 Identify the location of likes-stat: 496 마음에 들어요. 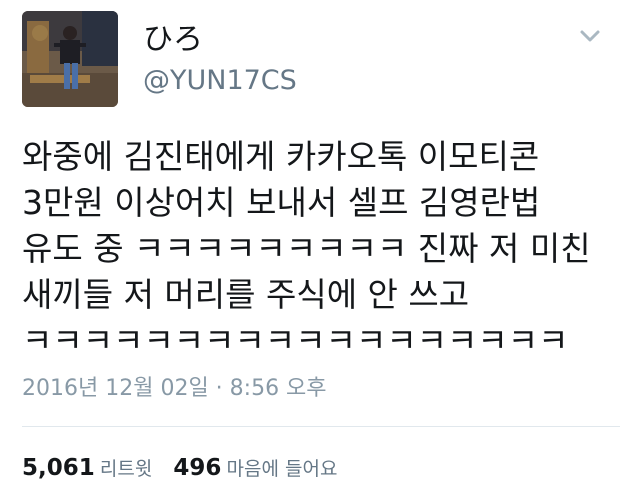
(255, 468).